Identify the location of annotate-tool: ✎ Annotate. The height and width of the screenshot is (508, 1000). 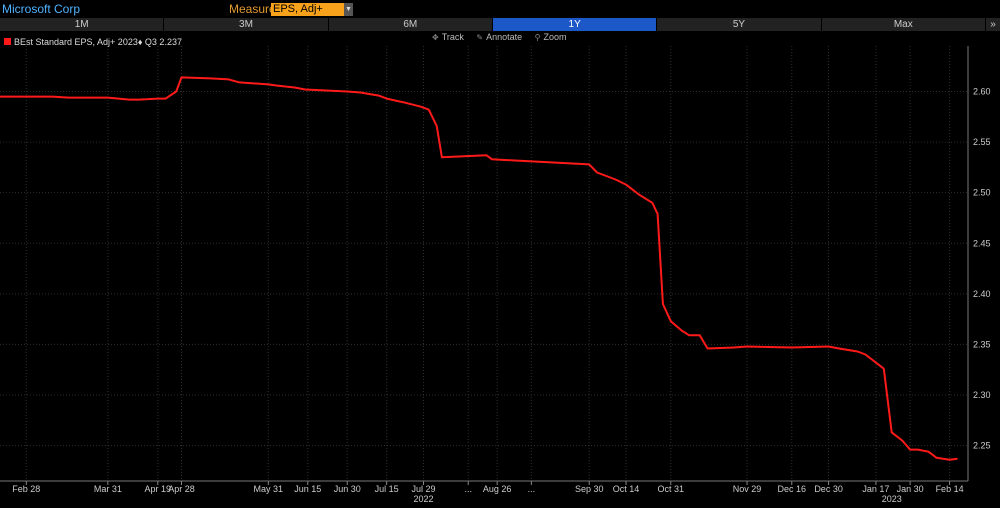
(499, 37).